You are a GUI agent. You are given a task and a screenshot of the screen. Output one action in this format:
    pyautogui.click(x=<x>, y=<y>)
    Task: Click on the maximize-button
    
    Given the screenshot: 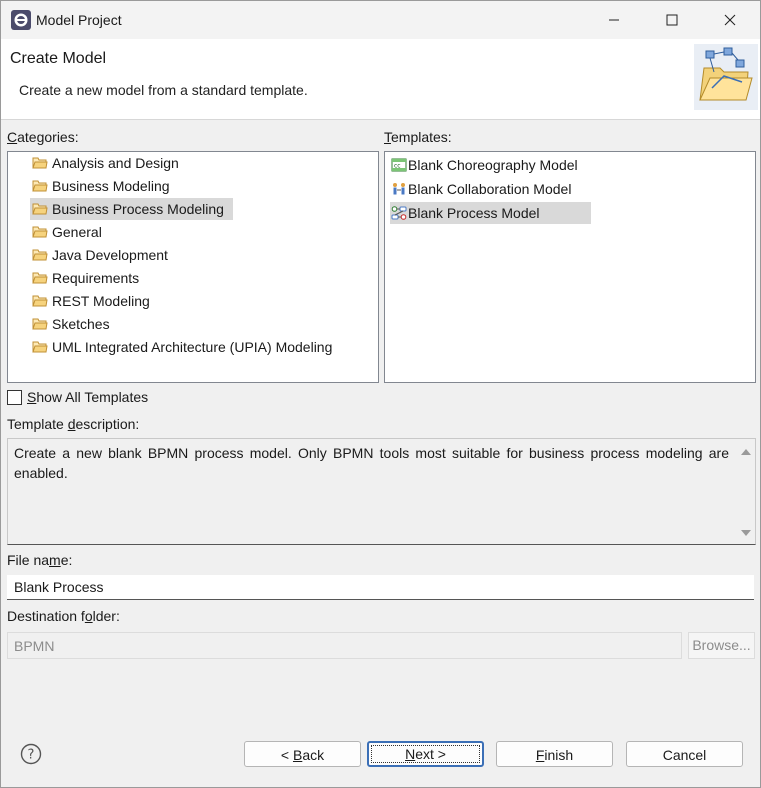 What is the action you would take?
    pyautogui.click(x=672, y=20)
    